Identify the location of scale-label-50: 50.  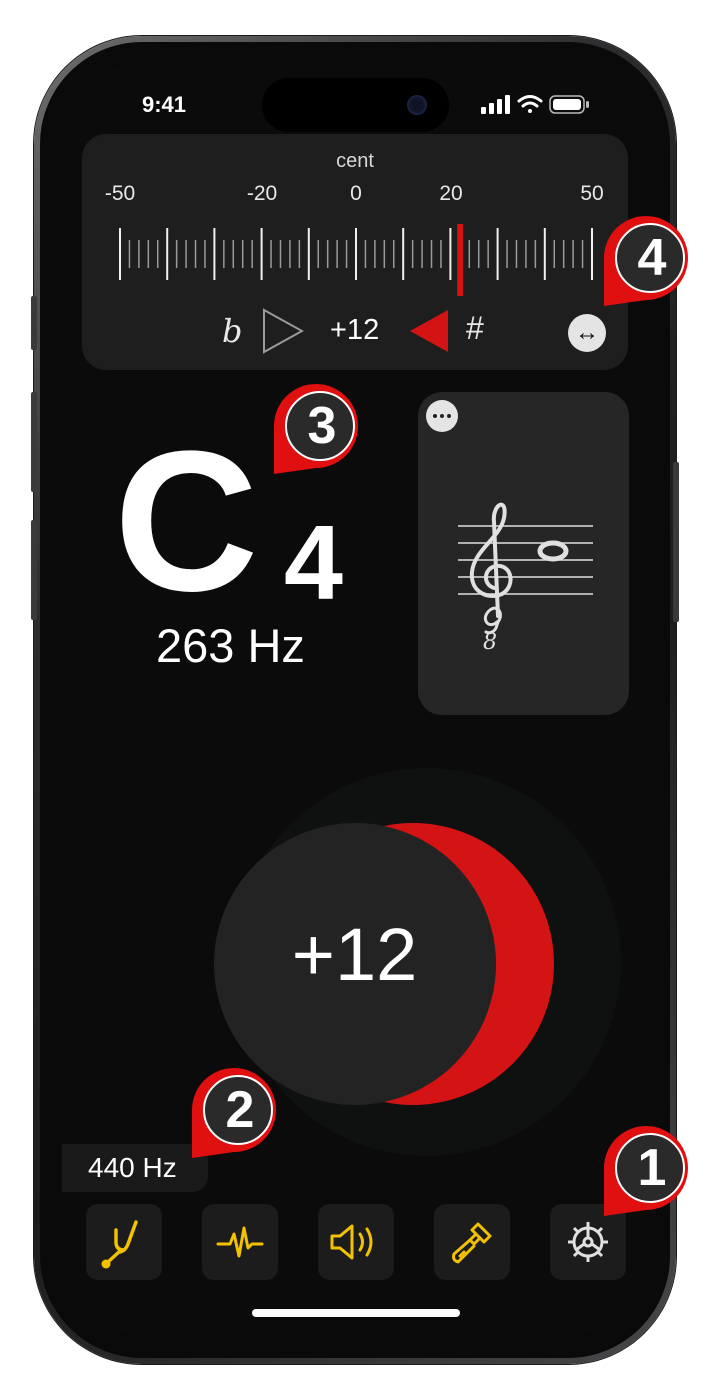
(592, 193).